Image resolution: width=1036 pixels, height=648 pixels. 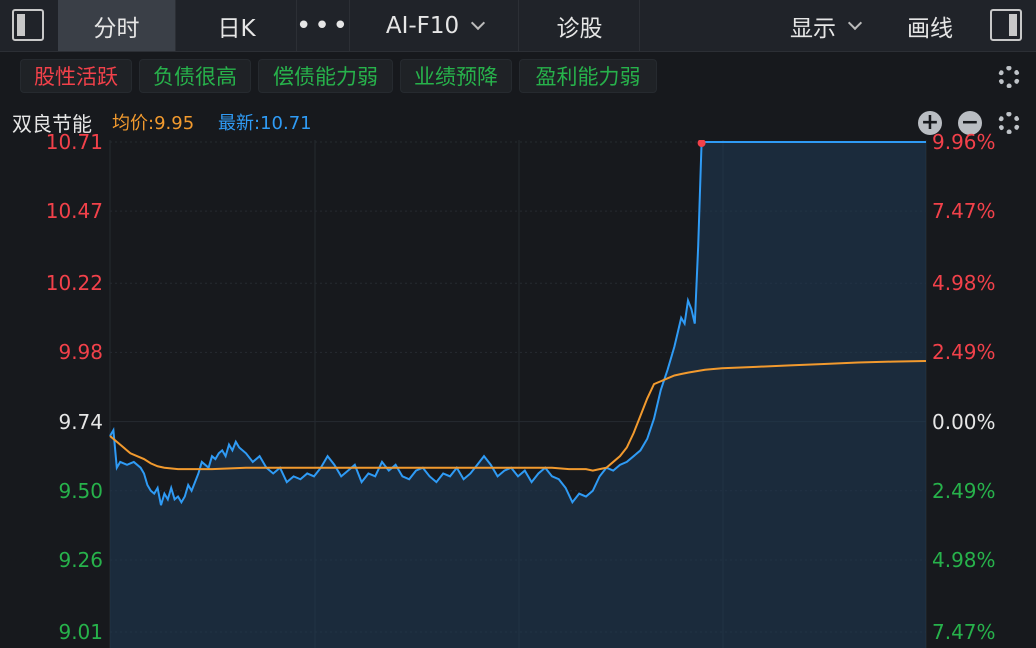 I want to click on draw-line-button: 画线, so click(x=930, y=25).